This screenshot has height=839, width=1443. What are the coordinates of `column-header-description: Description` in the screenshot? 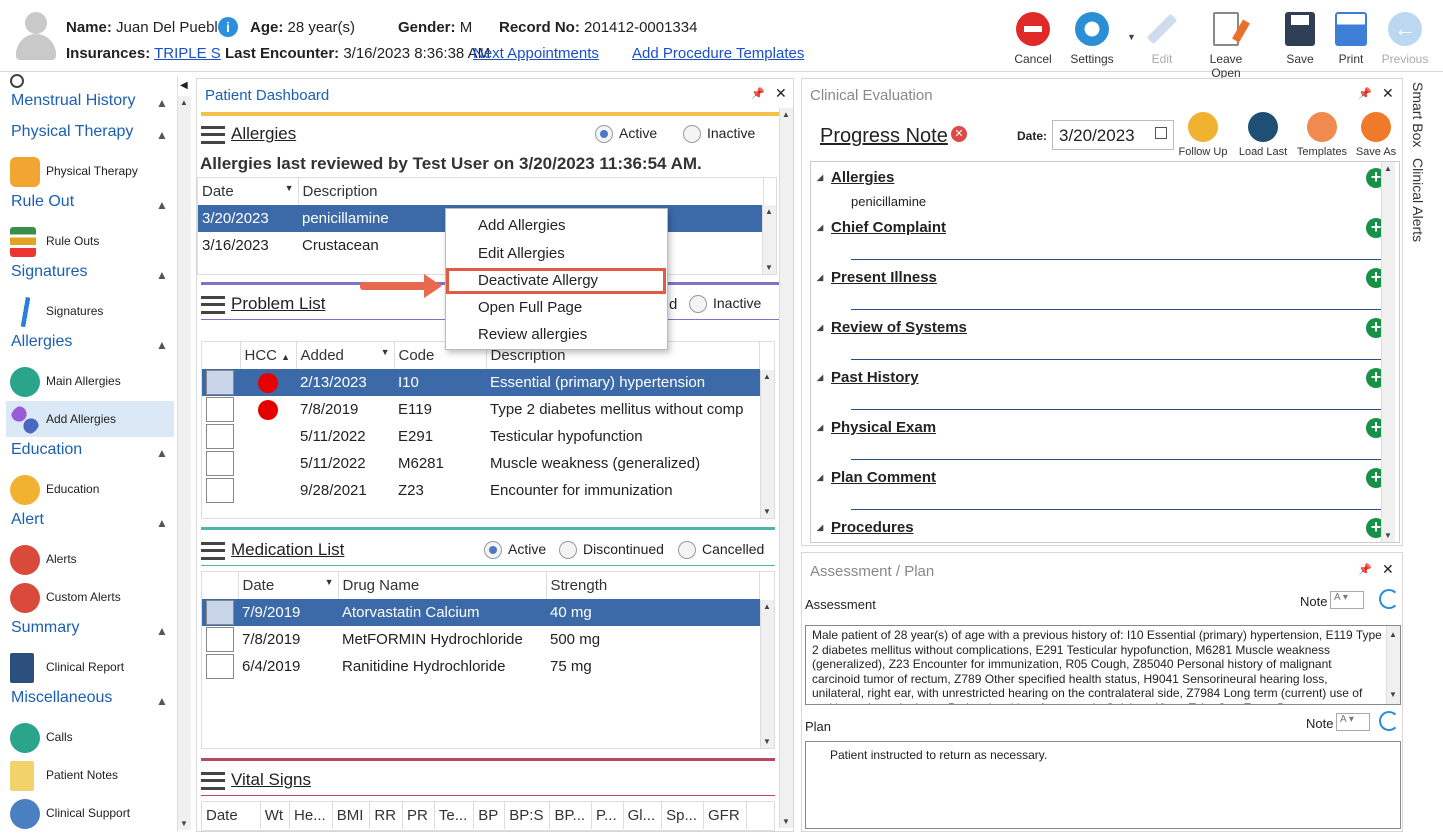 It's located at (531, 191).